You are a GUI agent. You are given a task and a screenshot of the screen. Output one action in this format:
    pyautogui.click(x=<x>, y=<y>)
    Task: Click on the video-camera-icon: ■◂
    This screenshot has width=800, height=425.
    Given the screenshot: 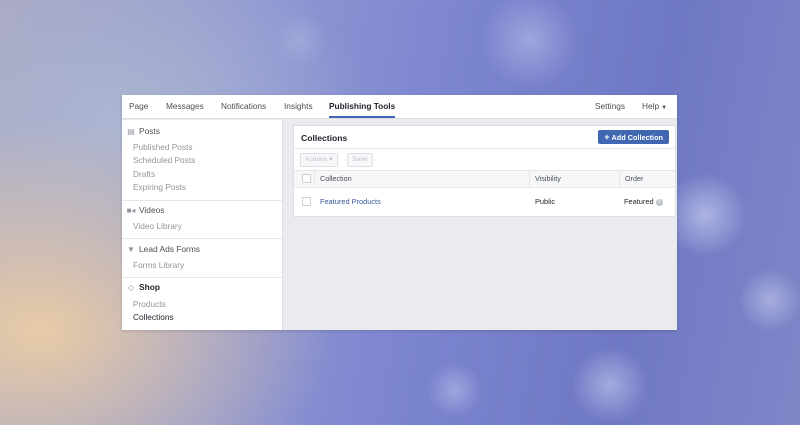 What is the action you would take?
    pyautogui.click(x=131, y=210)
    